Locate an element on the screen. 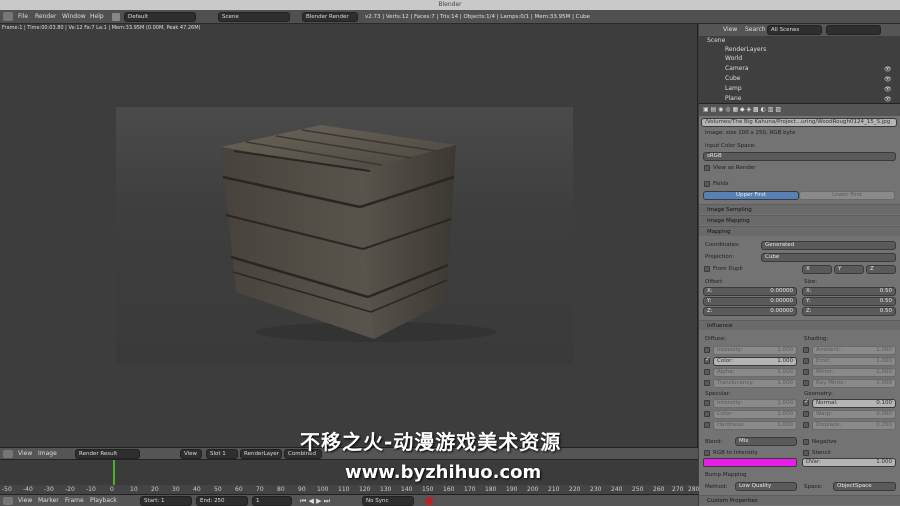 The height and width of the screenshot is (506, 900). from-dupli-checkbox is located at coordinates (707, 269).